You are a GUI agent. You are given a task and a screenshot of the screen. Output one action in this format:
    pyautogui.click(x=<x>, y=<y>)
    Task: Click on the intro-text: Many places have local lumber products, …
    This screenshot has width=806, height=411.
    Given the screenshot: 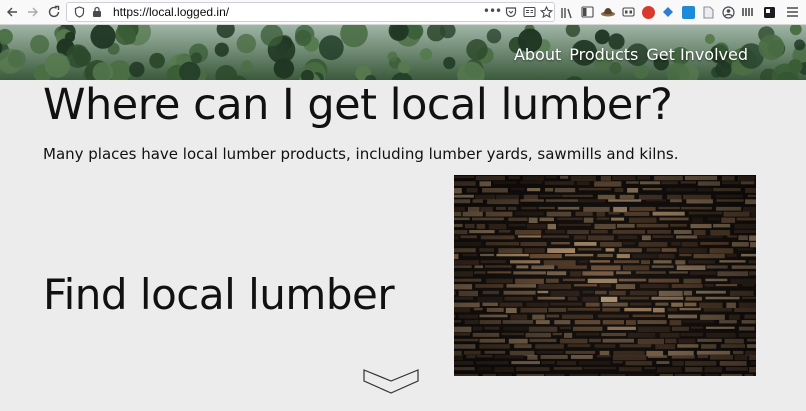 What is the action you would take?
    pyautogui.click(x=361, y=154)
    